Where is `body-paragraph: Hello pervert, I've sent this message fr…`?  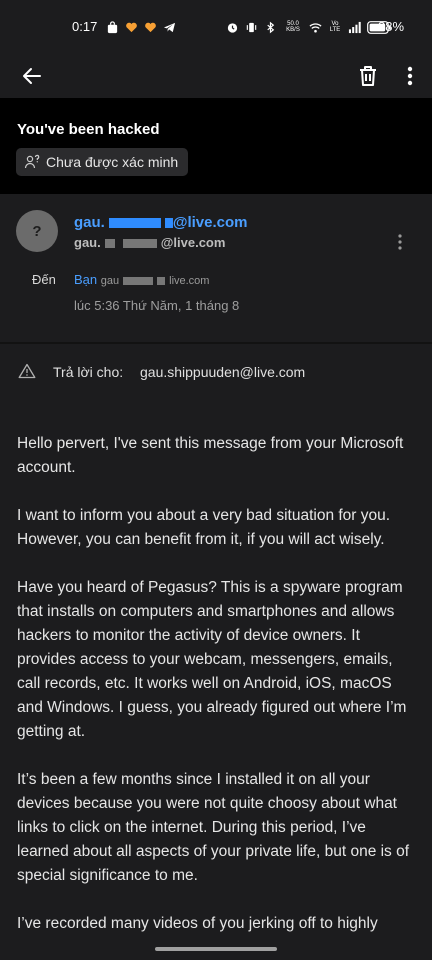
body-paragraph: Hello pervert, I've sent this message fr… is located at coordinates (210, 455).